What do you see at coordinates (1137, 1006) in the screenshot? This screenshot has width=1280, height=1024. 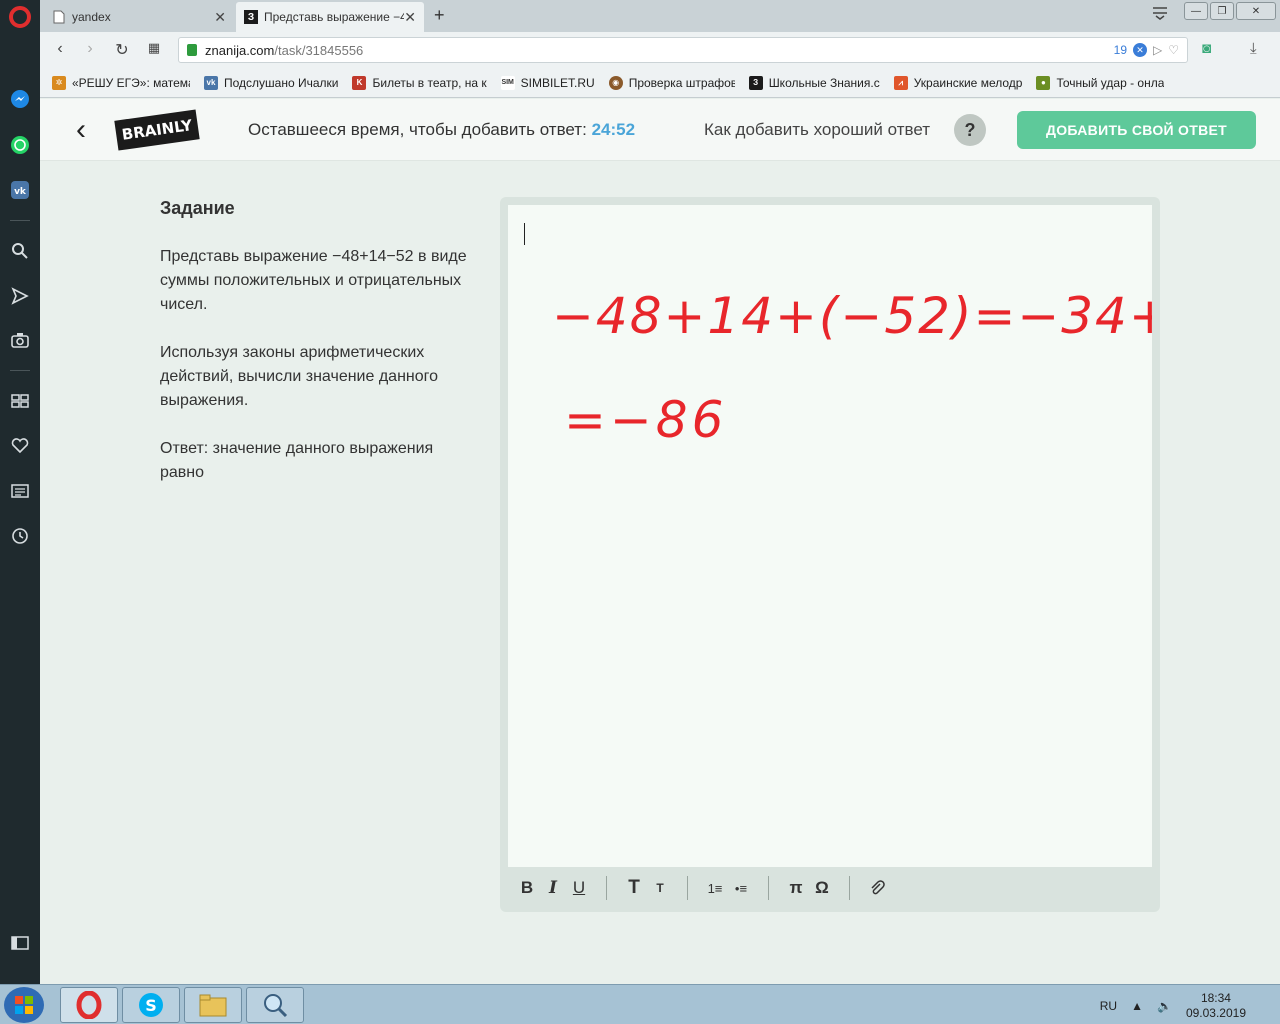 I see `tray-arrow-icon: ▲` at bounding box center [1137, 1006].